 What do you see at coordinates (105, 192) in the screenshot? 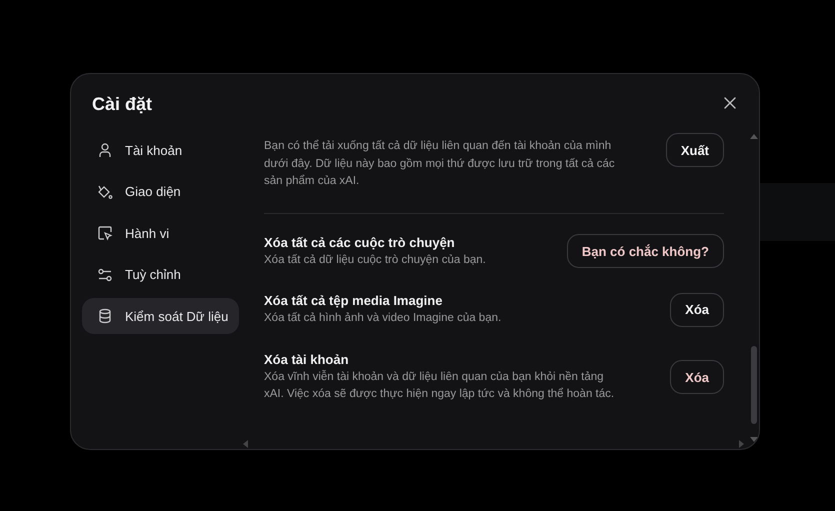
I see `paint-bucket-icon` at bounding box center [105, 192].